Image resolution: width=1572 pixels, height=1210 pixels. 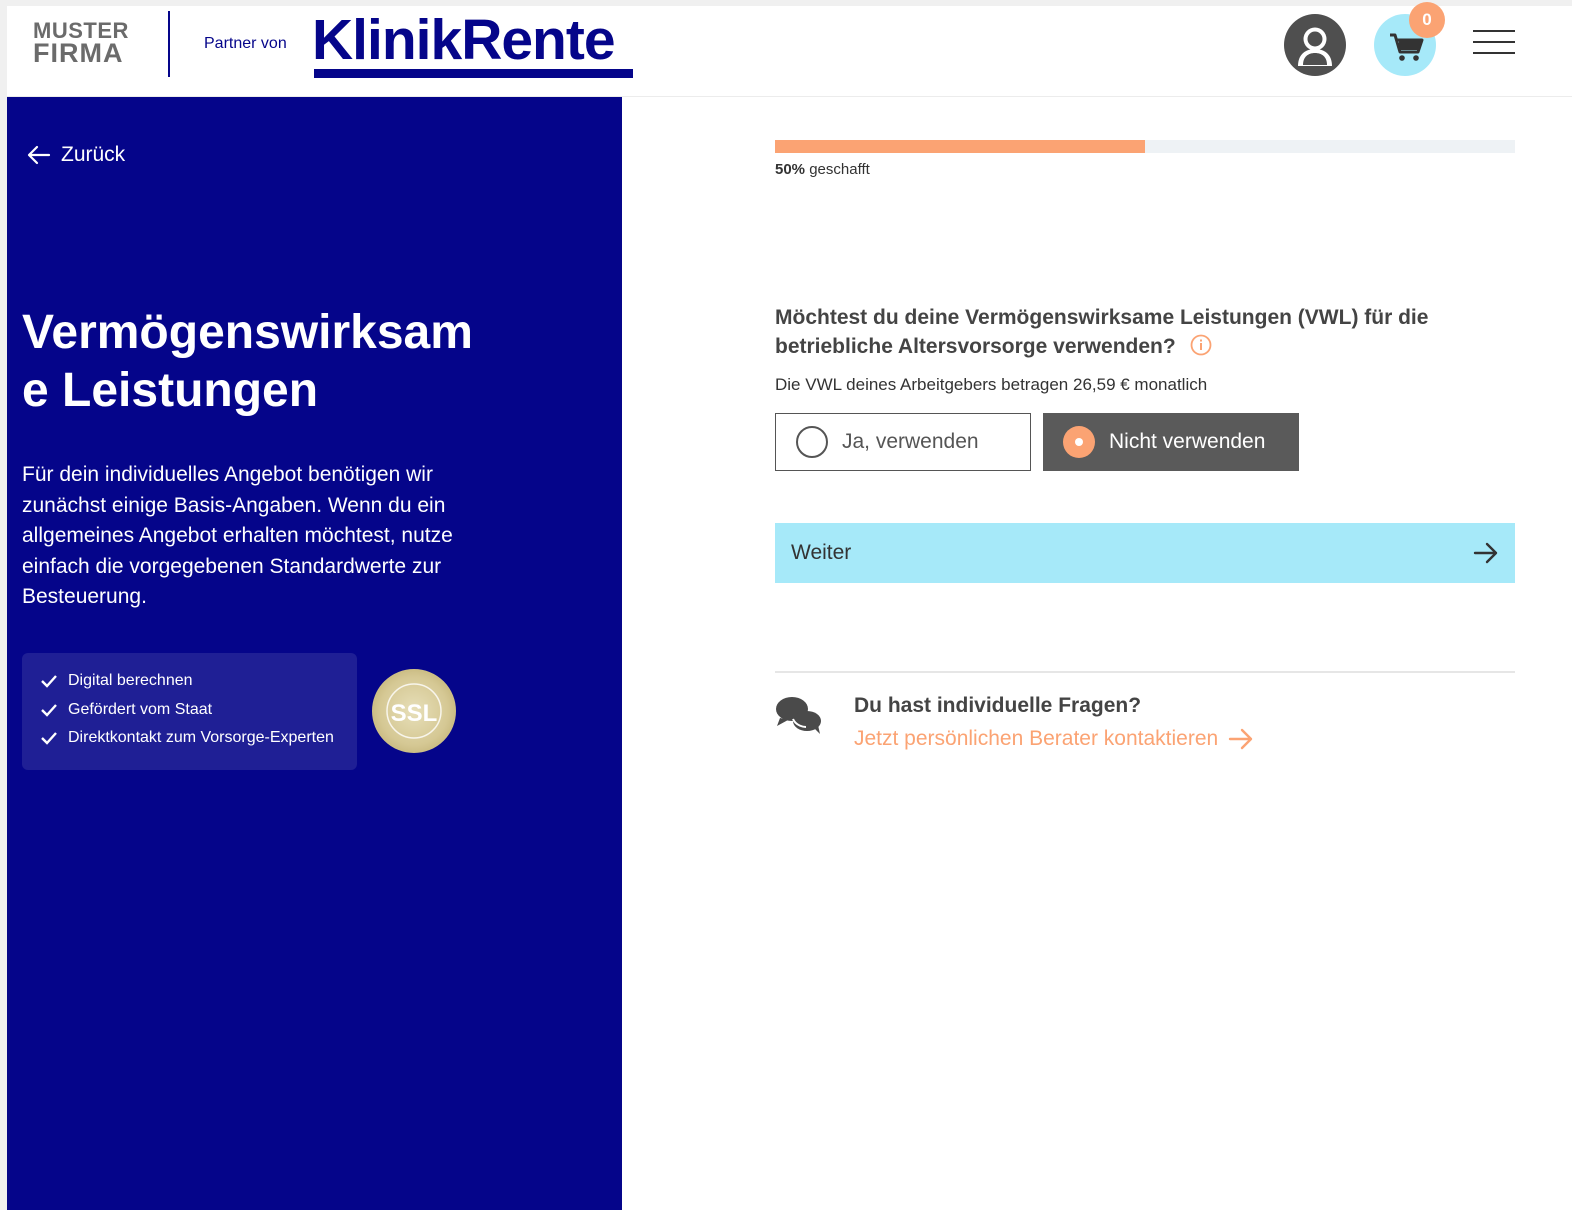 I want to click on feature-item: Digital berechnen, so click(x=198, y=681).